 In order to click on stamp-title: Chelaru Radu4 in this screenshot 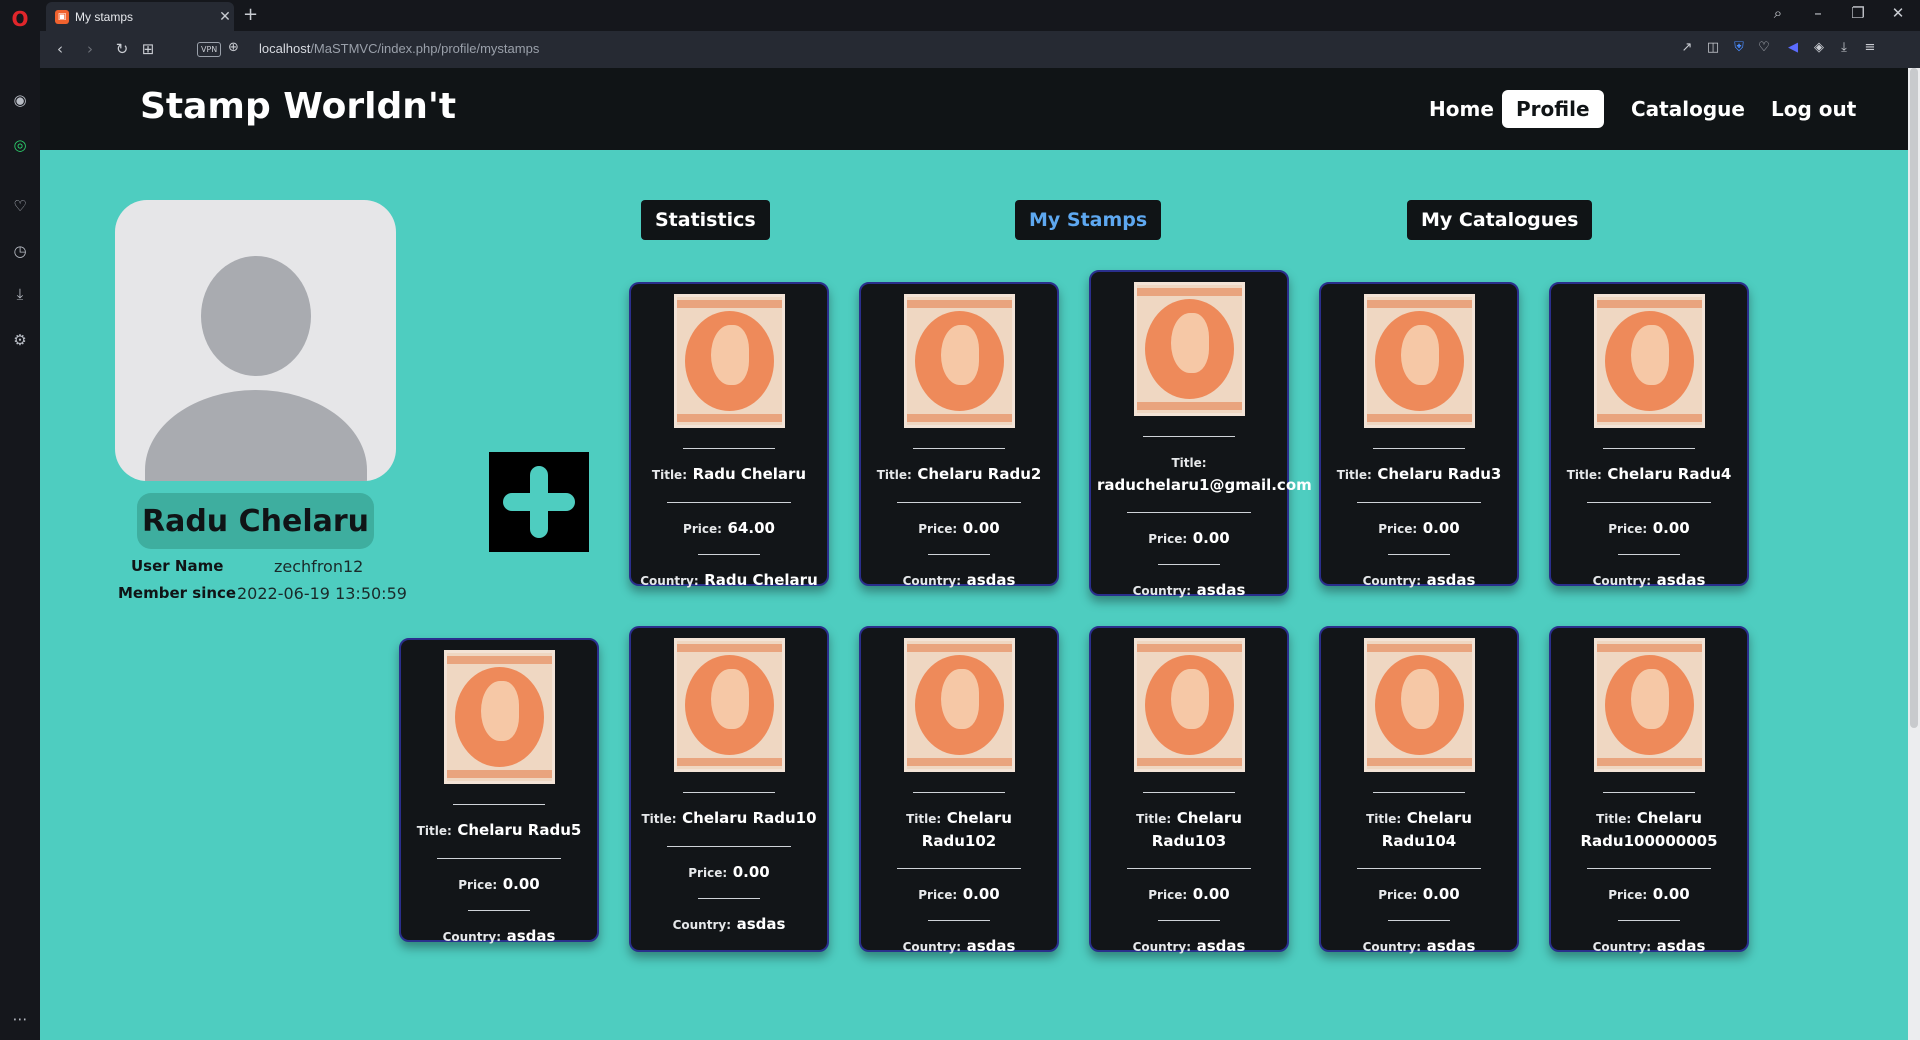, I will do `click(1669, 474)`.